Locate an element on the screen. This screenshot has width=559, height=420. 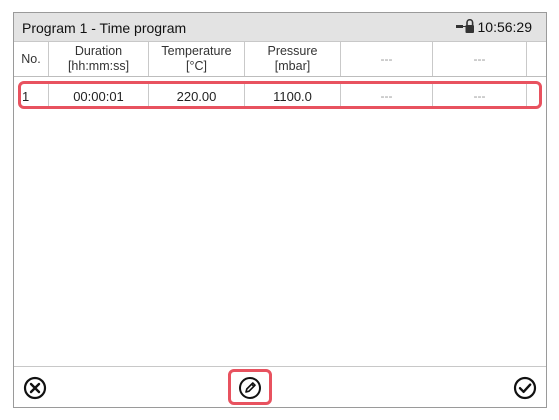
status-area: 10:56:29 is located at coordinates (494, 27).